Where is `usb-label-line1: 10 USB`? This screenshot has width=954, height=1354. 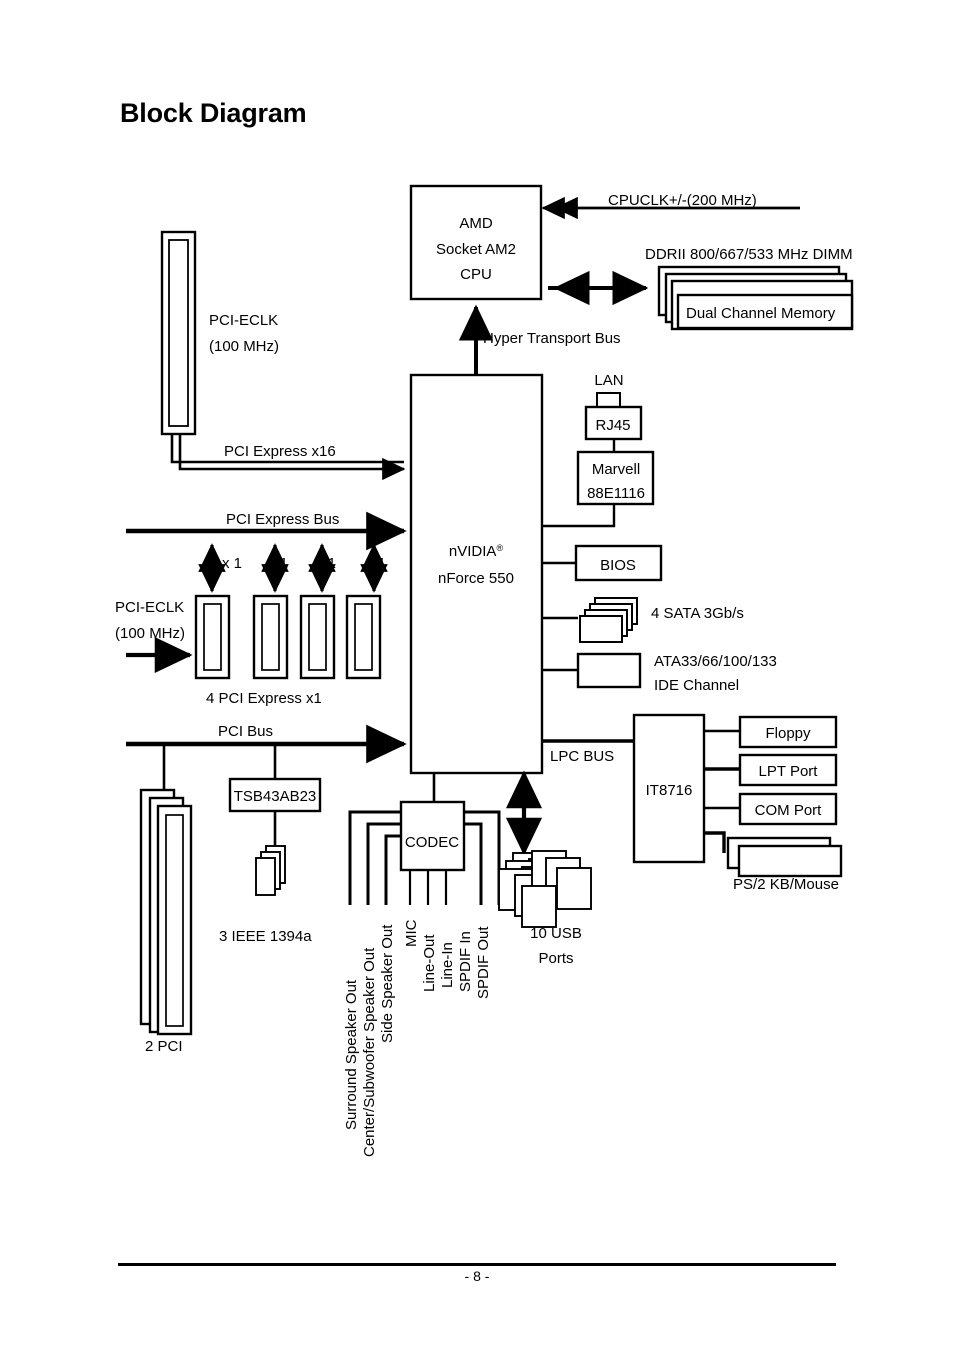
usb-label-line1: 10 USB is located at coordinates (556, 933).